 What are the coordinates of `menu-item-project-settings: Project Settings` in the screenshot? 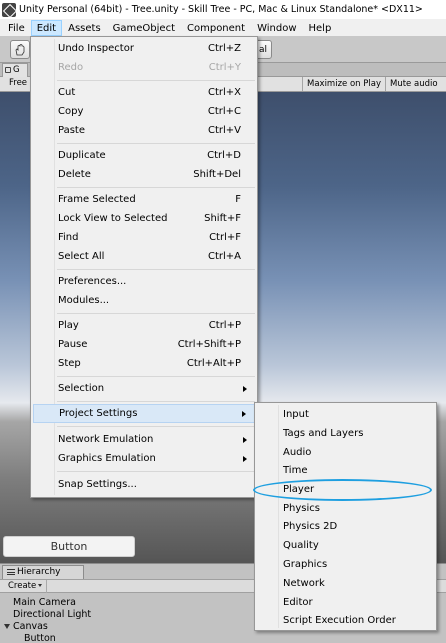 It's located at (144, 413).